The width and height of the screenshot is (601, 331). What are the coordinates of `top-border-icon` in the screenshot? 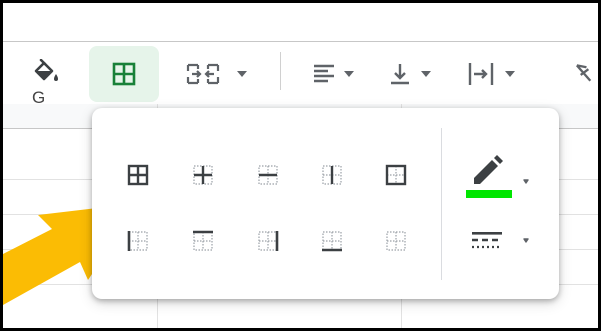 It's located at (203, 240).